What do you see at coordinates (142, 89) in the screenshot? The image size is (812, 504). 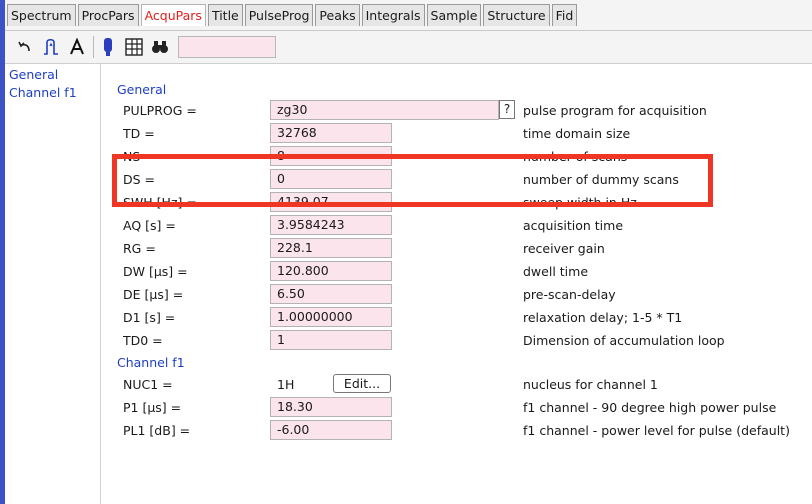 I see `section-title-general: General` at bounding box center [142, 89].